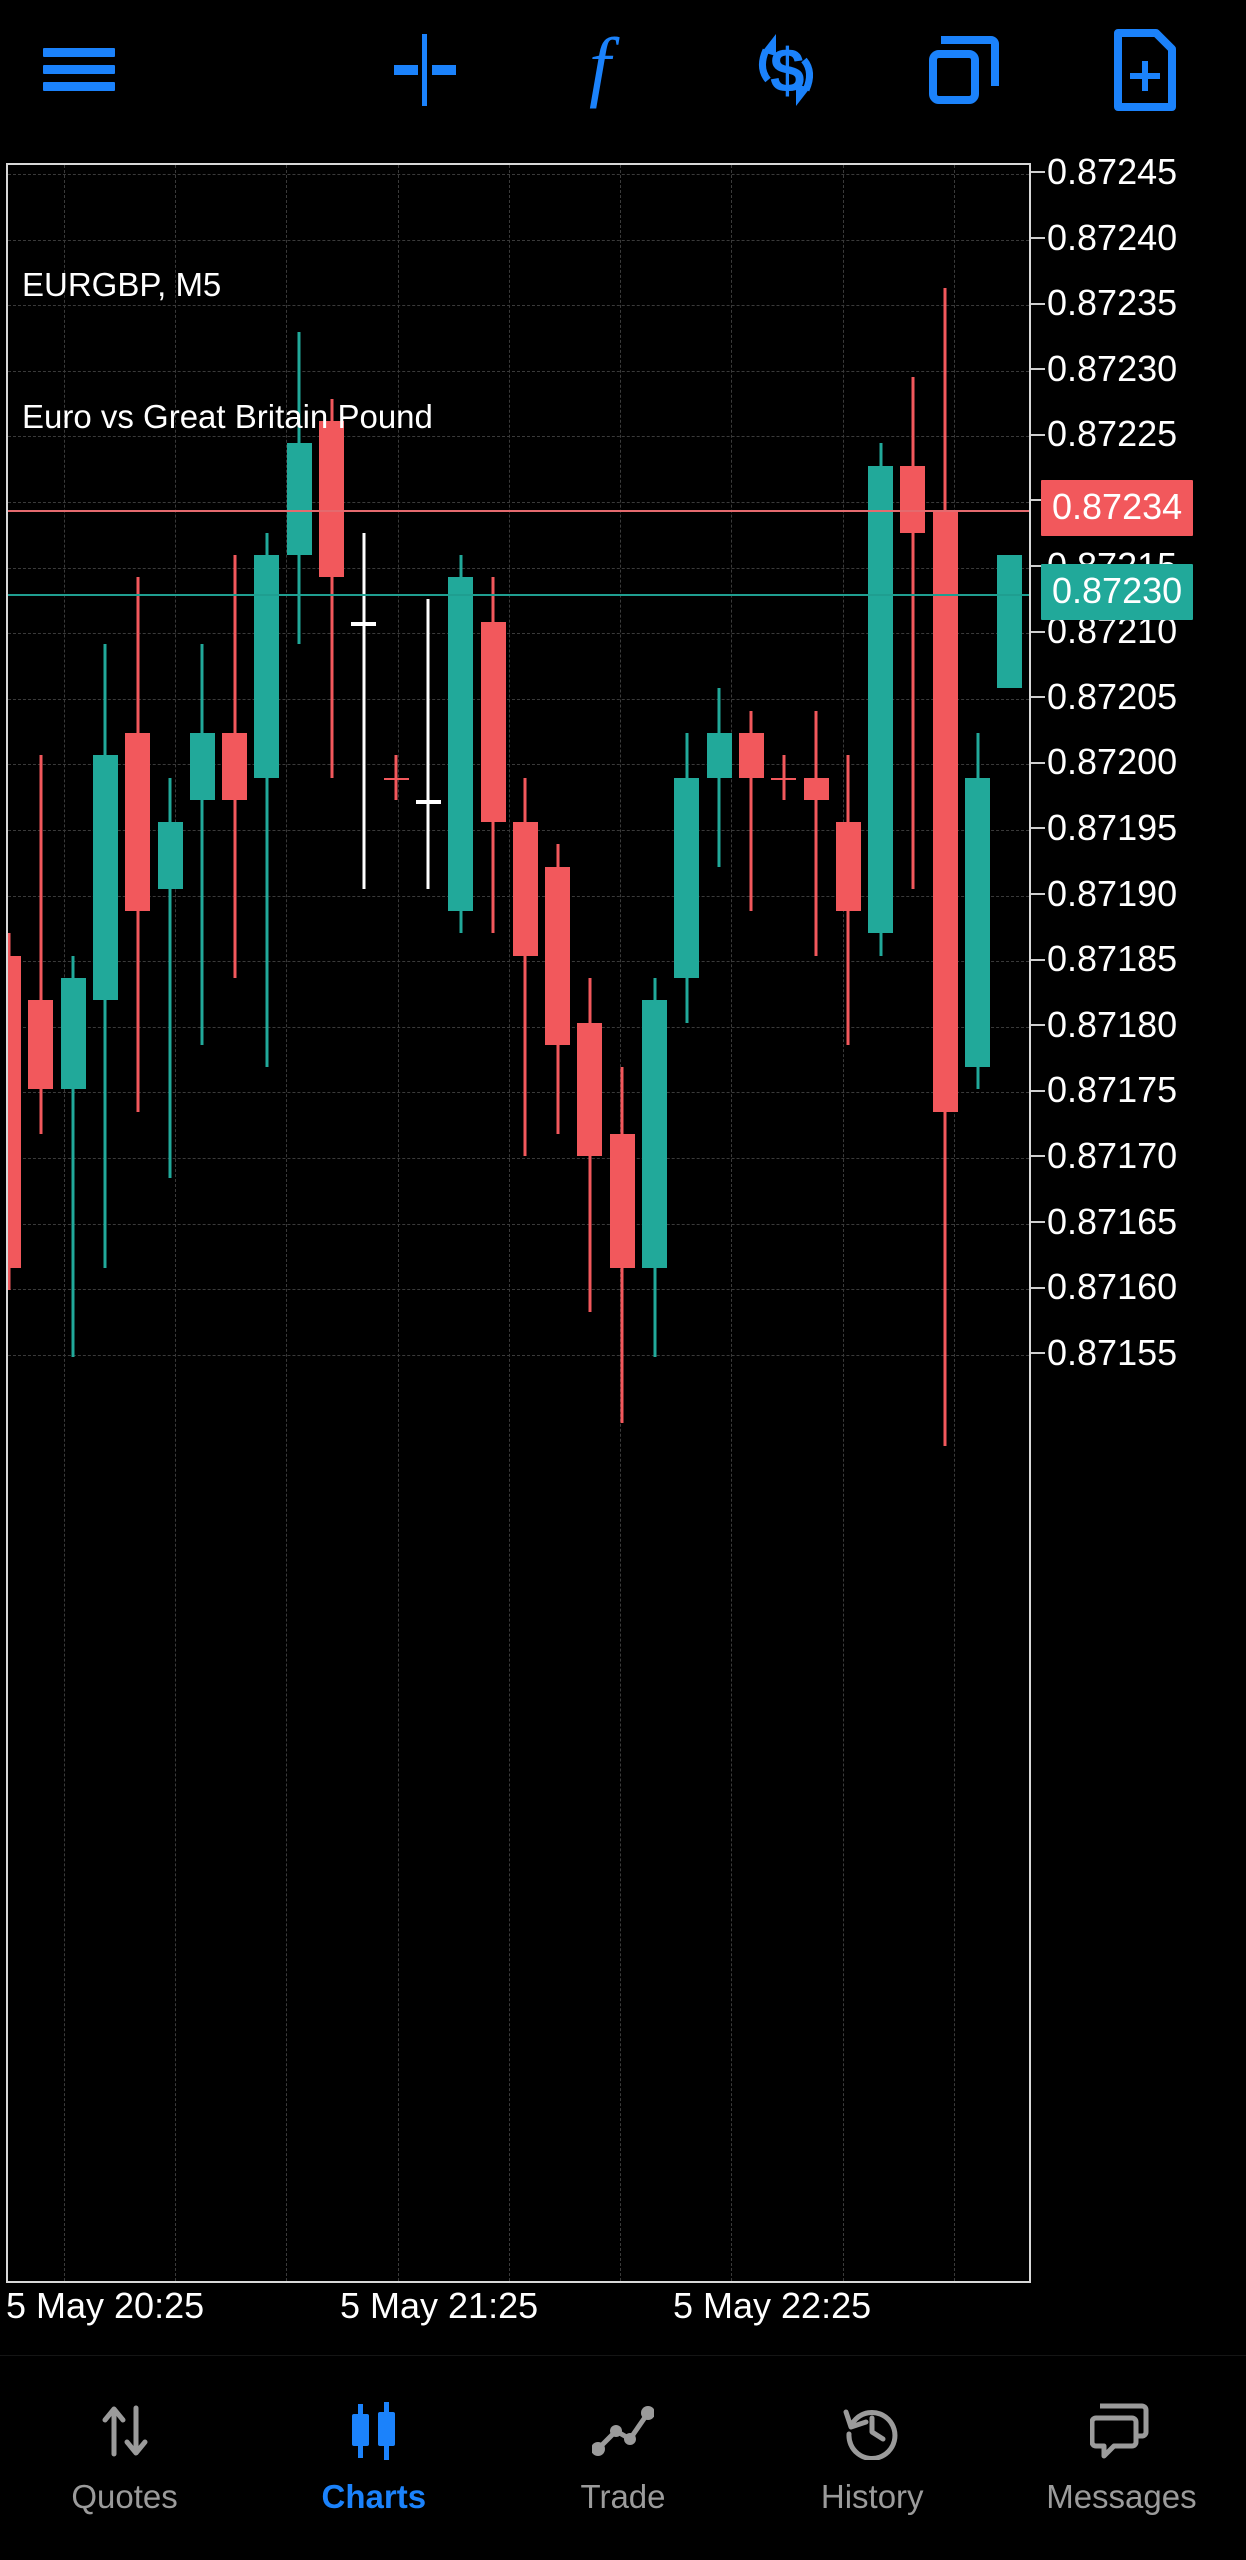  I want to click on nav-trade: Trade, so click(622, 2458).